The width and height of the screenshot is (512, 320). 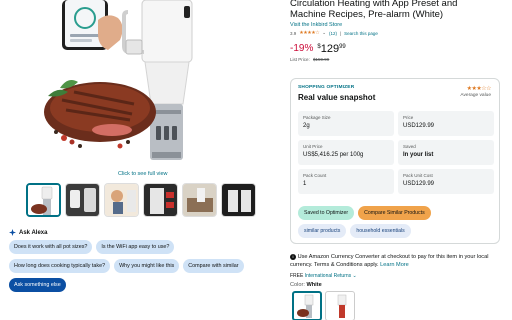 I want to click on info-icon: i, so click(x=293, y=256).